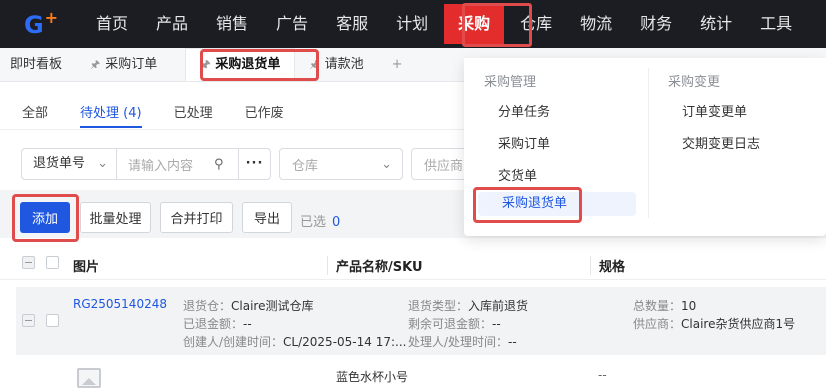 Image resolution: width=826 pixels, height=388 pixels. I want to click on menu-group-title-change: 采购变更, so click(694, 82).